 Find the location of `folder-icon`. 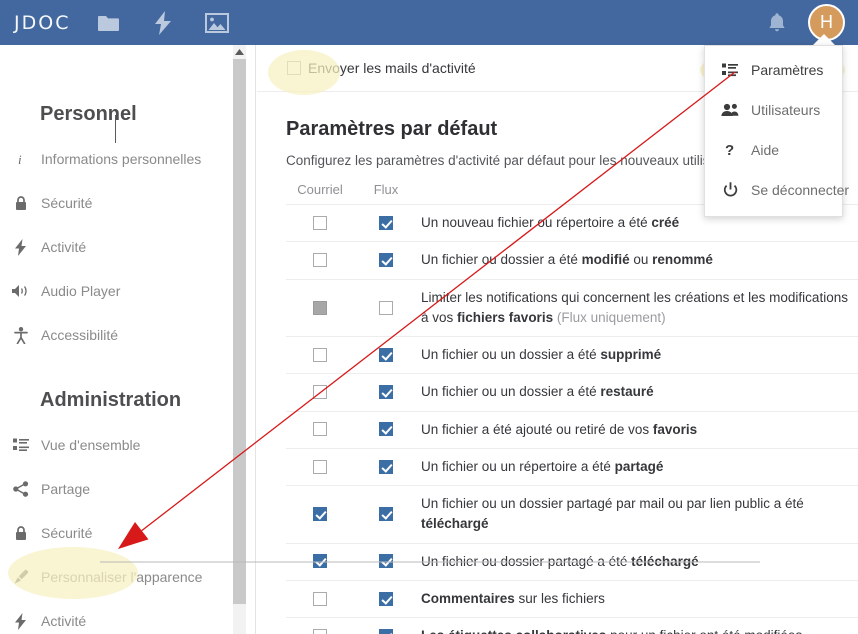

folder-icon is located at coordinates (109, 23).